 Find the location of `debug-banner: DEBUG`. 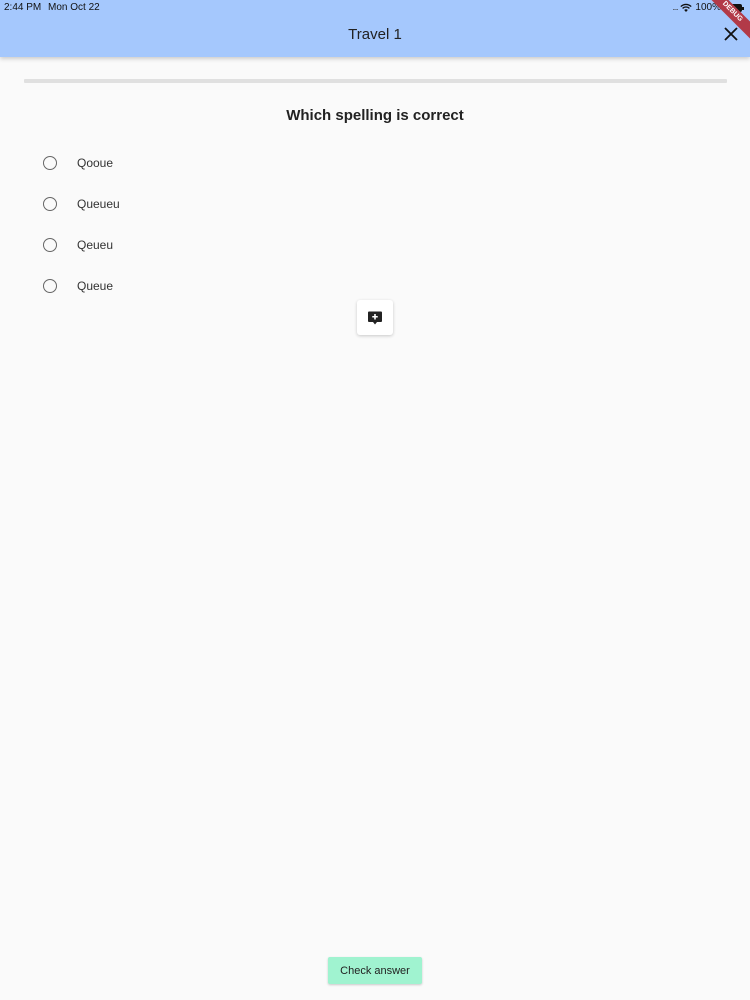

debug-banner: DEBUG is located at coordinates (720, 30).